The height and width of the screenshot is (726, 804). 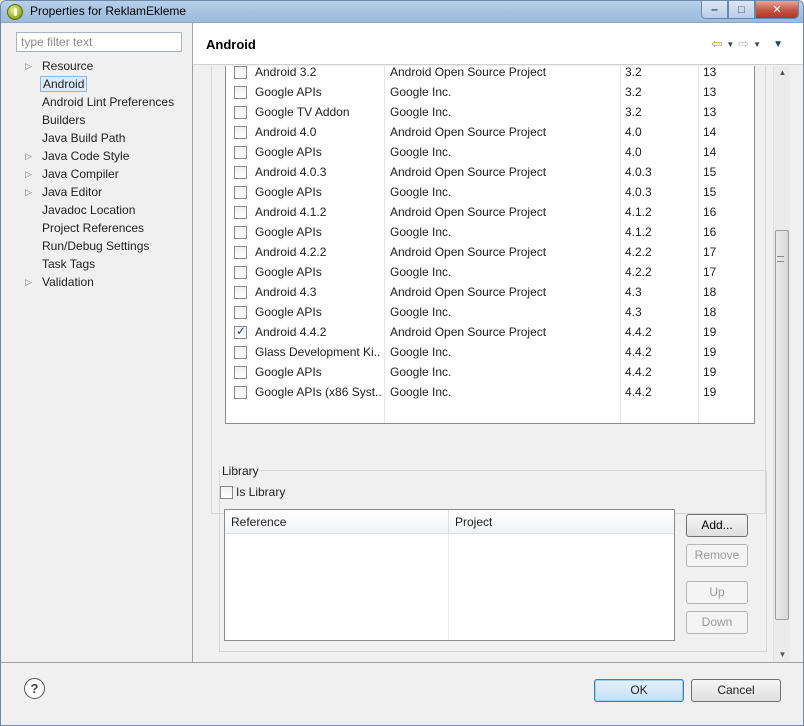 What do you see at coordinates (743, 44) in the screenshot?
I see `forward-arrow-icon: ⇨` at bounding box center [743, 44].